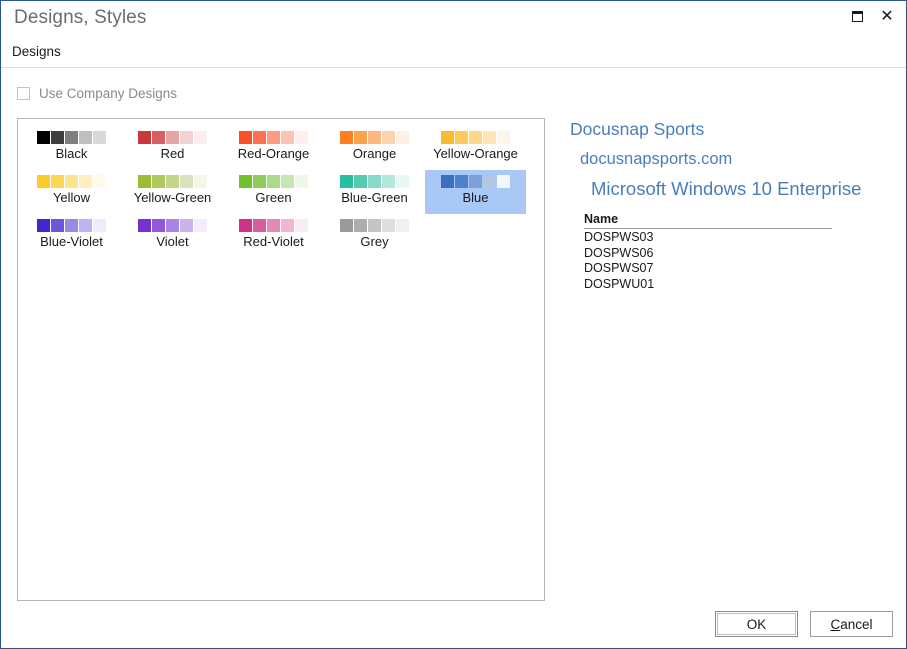 This screenshot has height=649, width=907. I want to click on cancel-button: Cancel, so click(851, 624).